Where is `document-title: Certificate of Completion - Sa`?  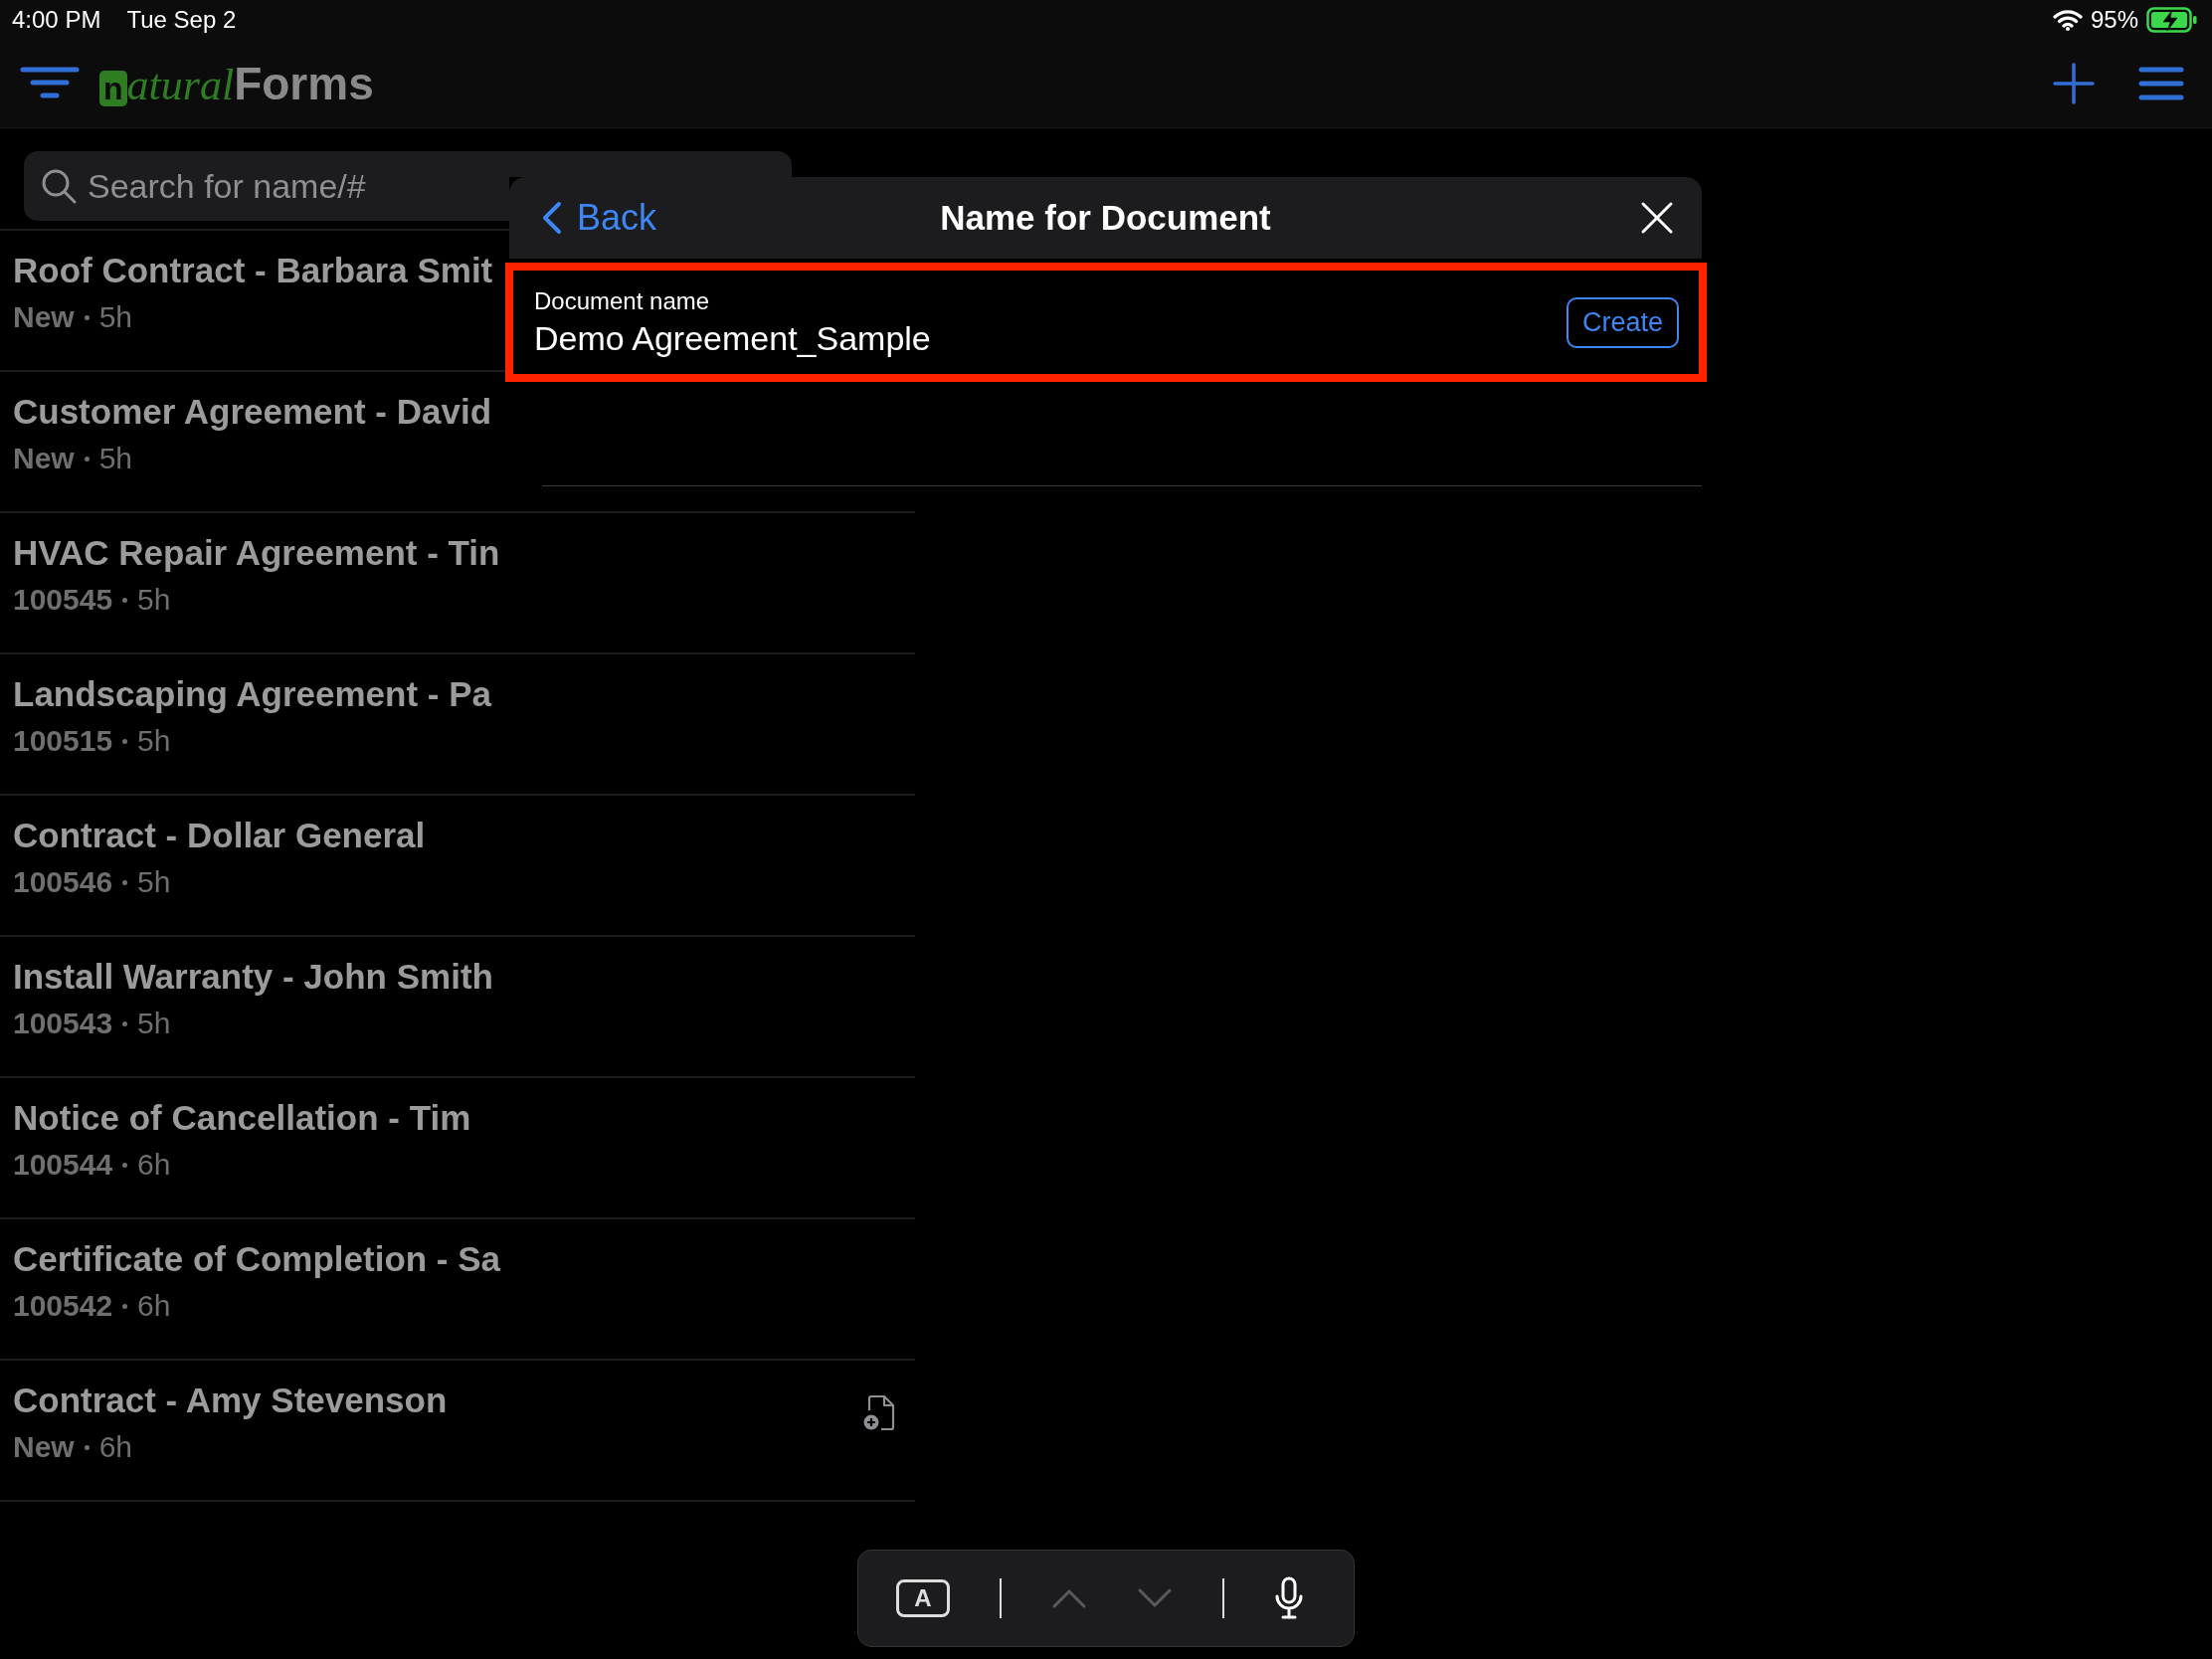
document-title: Certificate of Completion - Sa is located at coordinates (257, 1259).